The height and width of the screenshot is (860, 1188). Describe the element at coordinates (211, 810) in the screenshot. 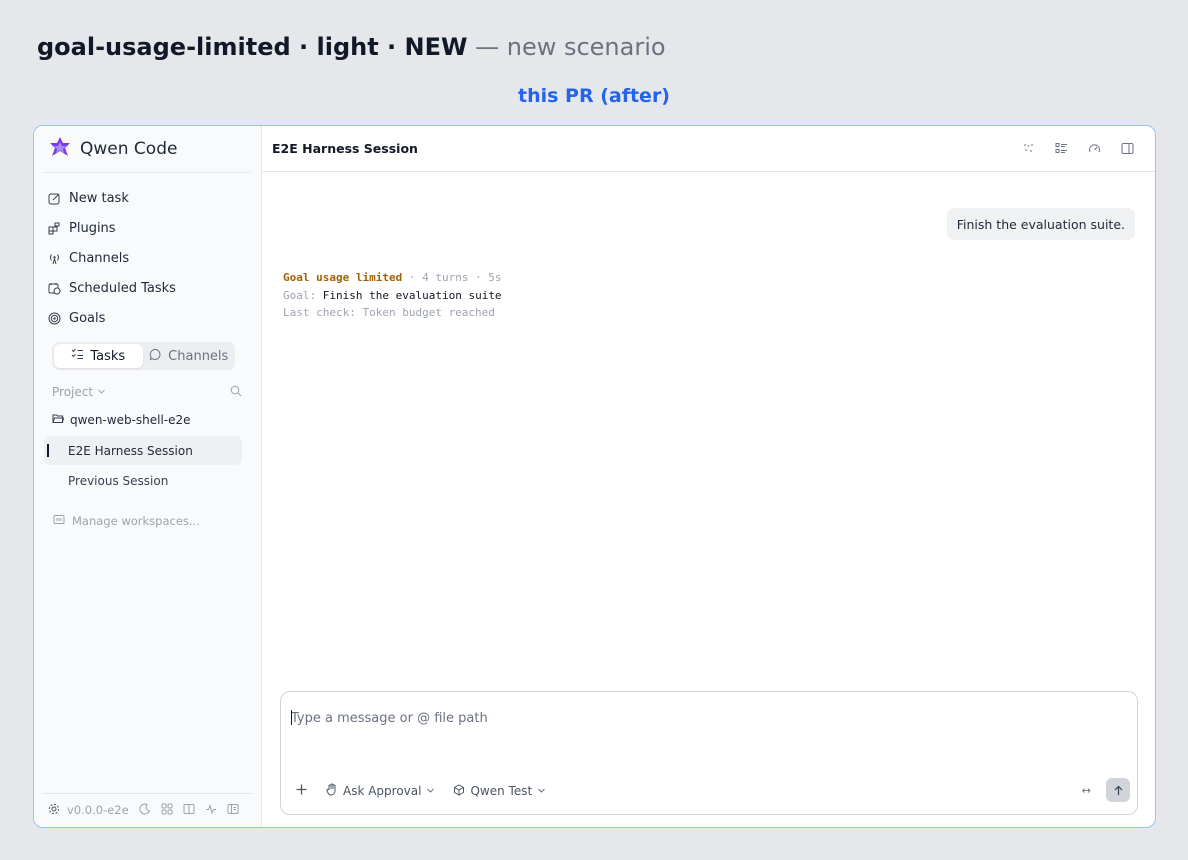

I see `activity-icon` at that location.